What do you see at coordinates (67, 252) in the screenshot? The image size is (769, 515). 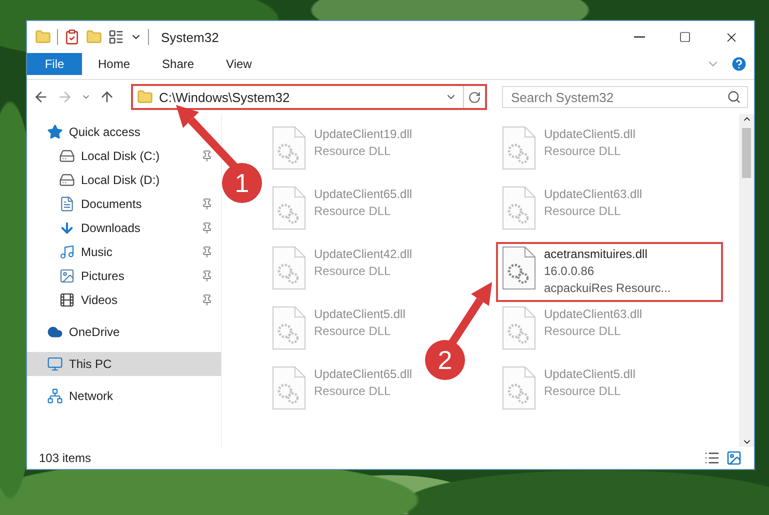 I see `music-icon` at bounding box center [67, 252].